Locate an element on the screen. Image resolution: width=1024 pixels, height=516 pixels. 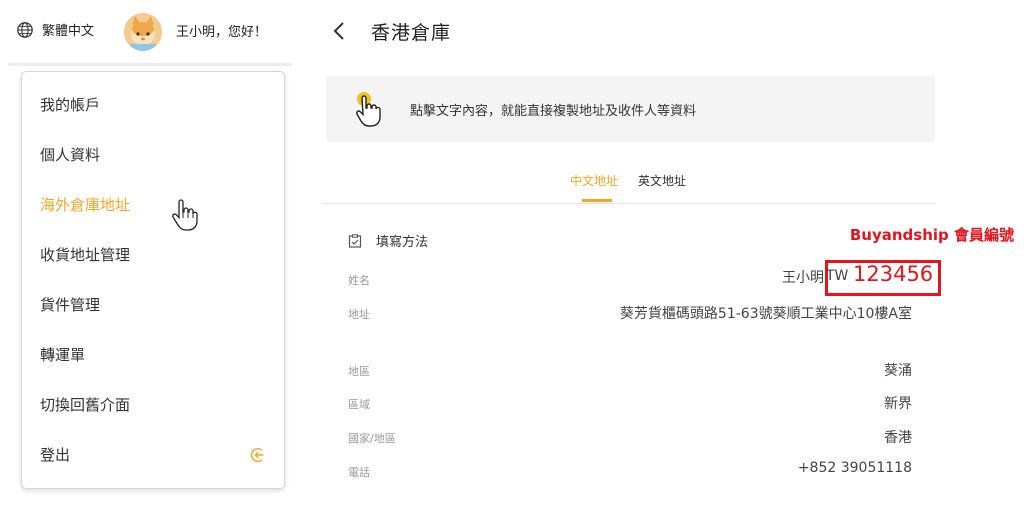
fill-method-label: 填寫方法 is located at coordinates (402, 242).